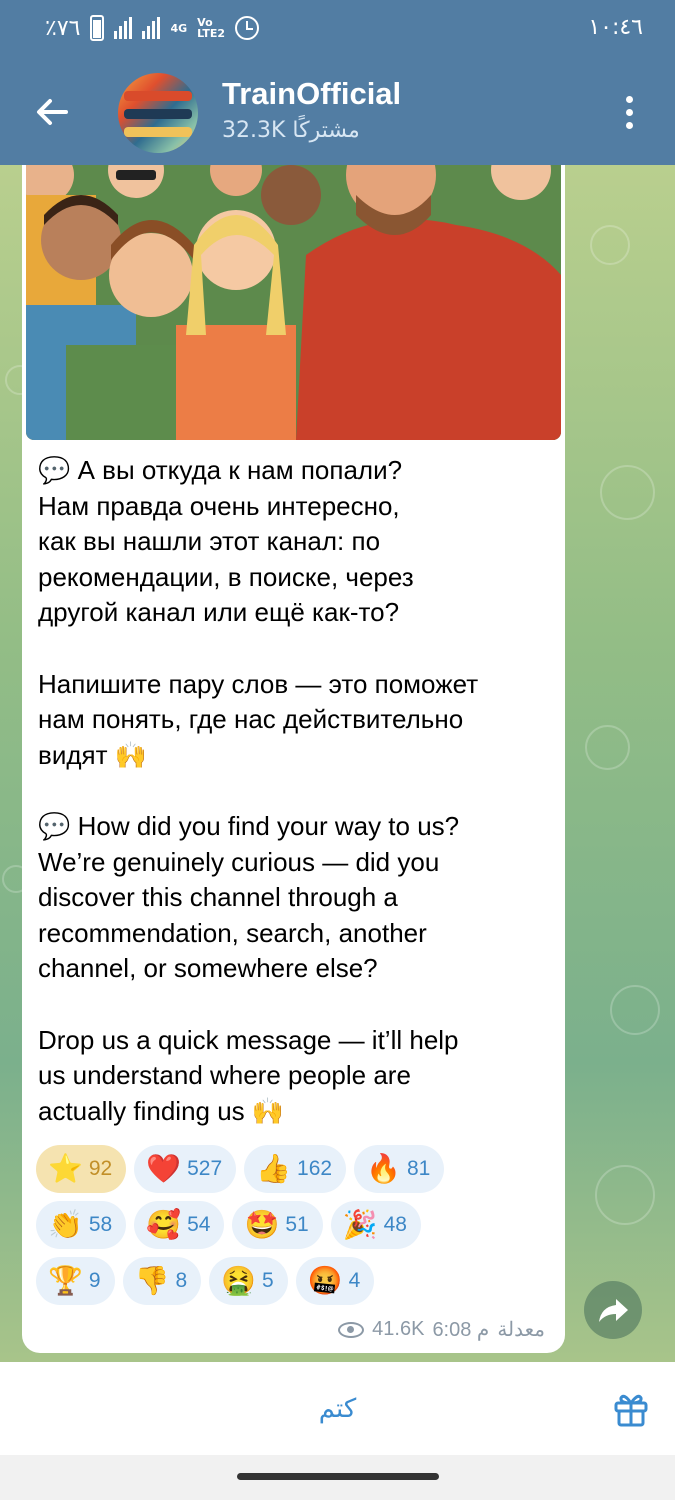 The image size is (675, 1500). What do you see at coordinates (274, 1168) in the screenshot?
I see `thumbs-up-emoji-icon: 👍` at bounding box center [274, 1168].